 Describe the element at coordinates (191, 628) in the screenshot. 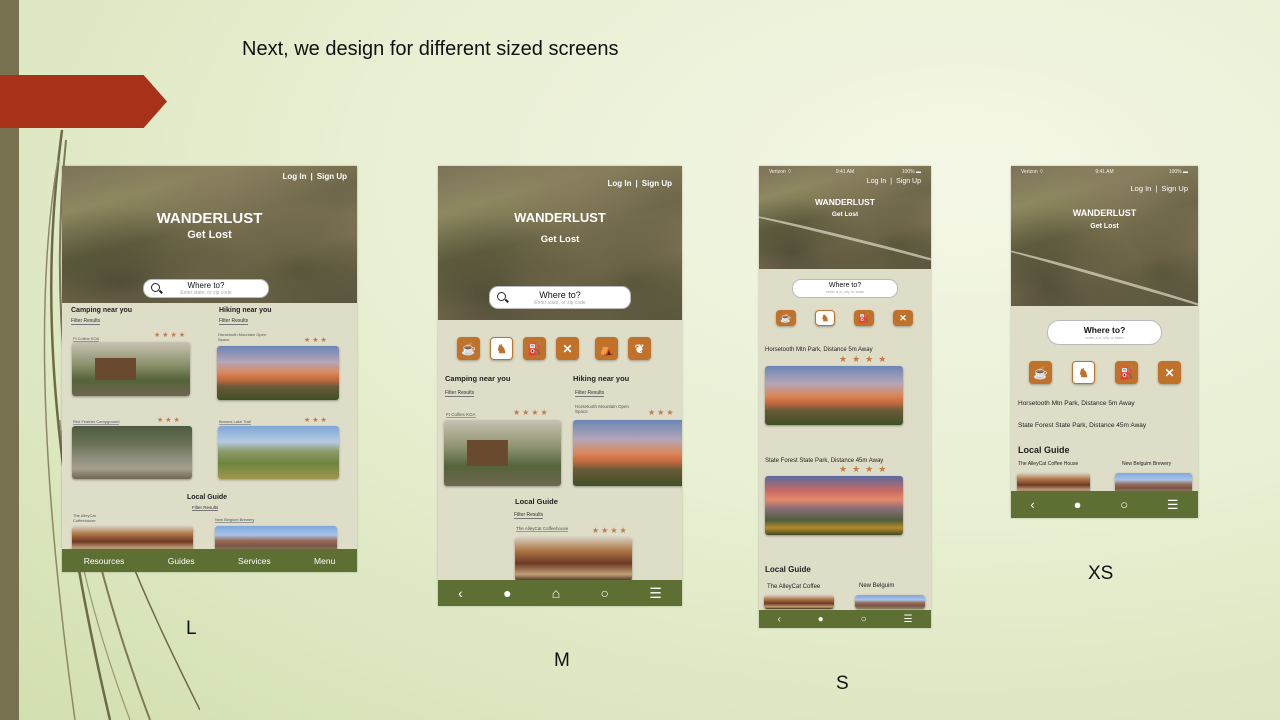

I see `label-l: L` at that location.